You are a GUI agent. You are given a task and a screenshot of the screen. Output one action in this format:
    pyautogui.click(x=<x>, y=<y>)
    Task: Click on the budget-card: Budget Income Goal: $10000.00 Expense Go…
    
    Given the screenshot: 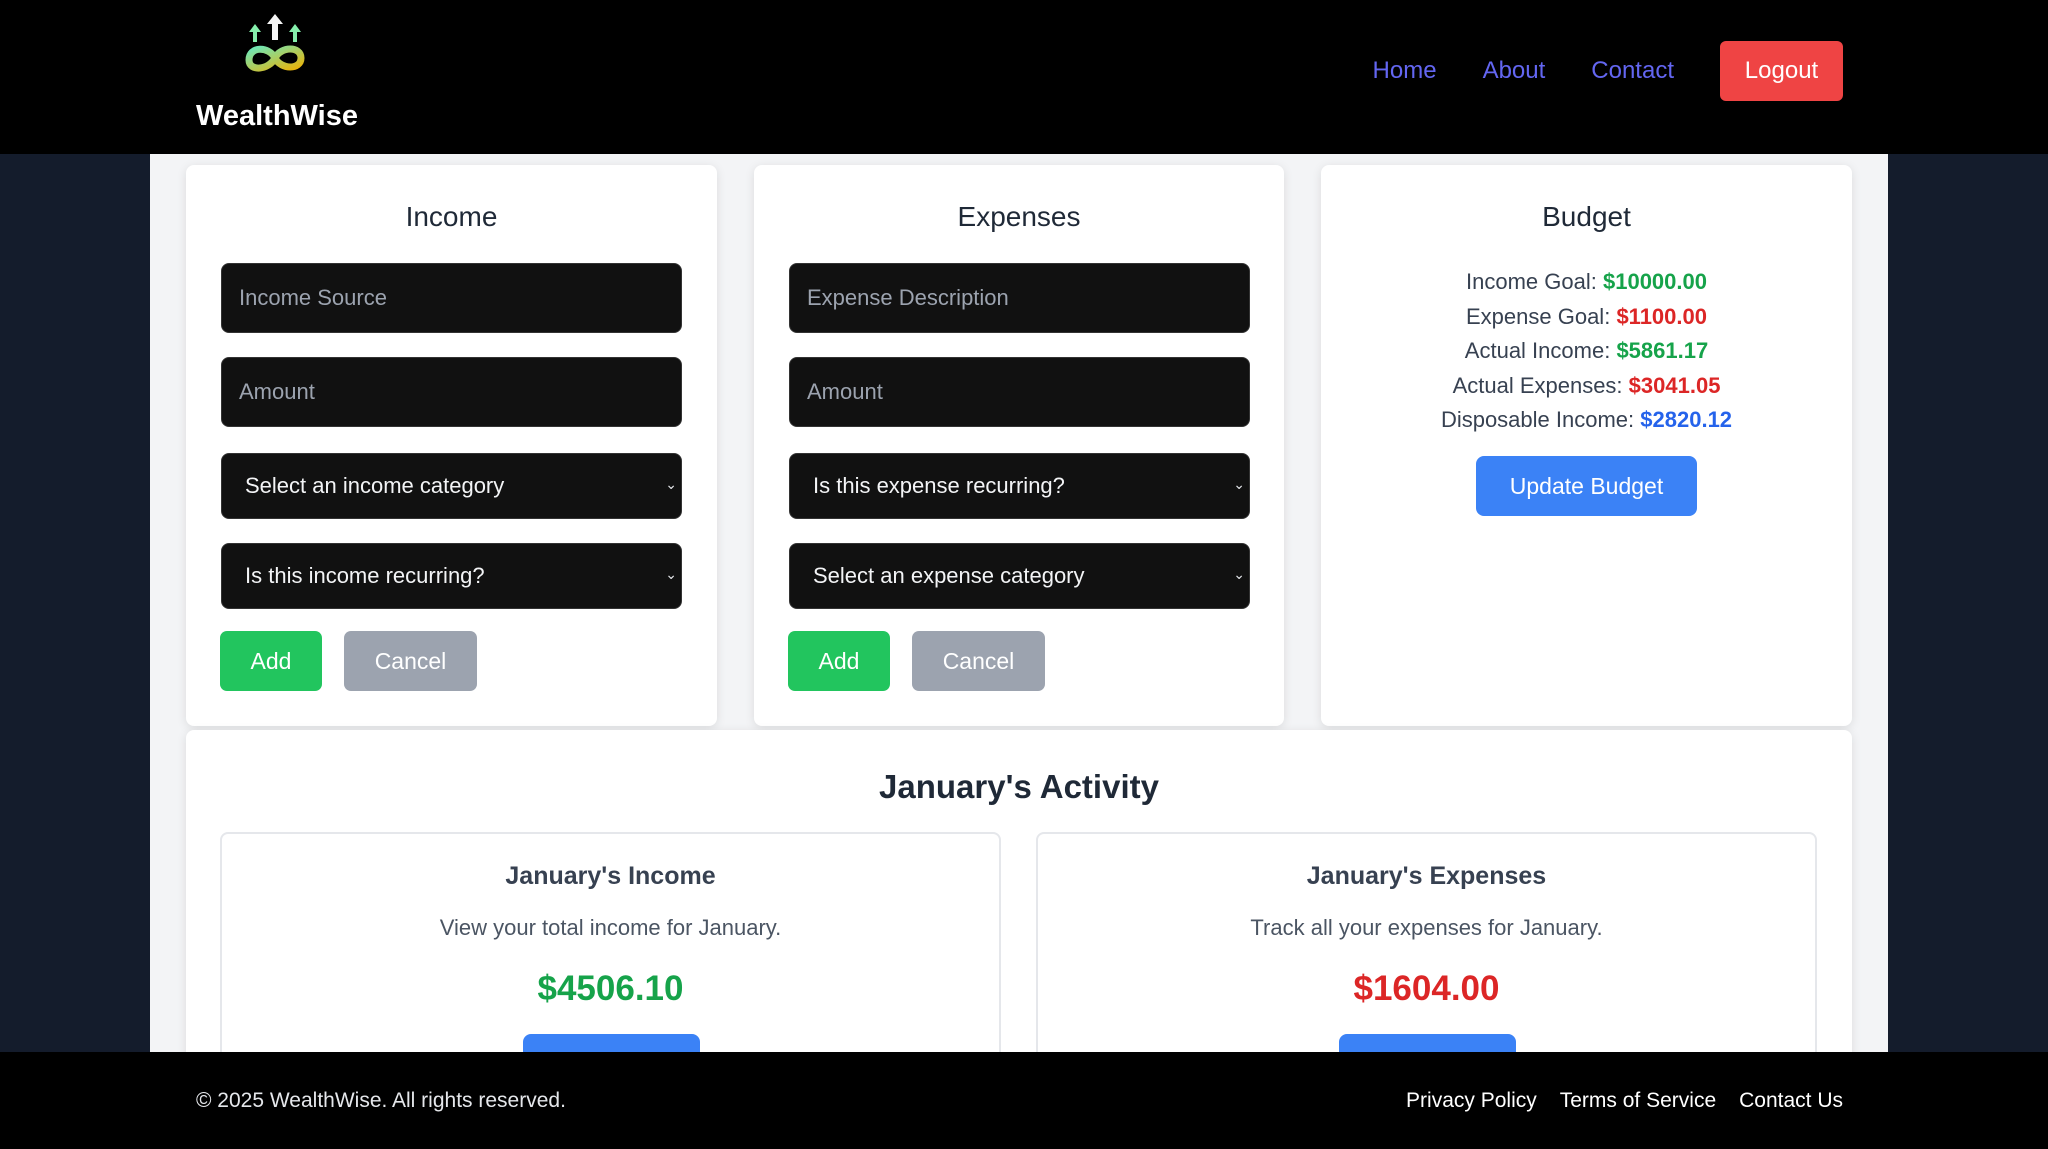 What is the action you would take?
    pyautogui.click(x=1586, y=445)
    